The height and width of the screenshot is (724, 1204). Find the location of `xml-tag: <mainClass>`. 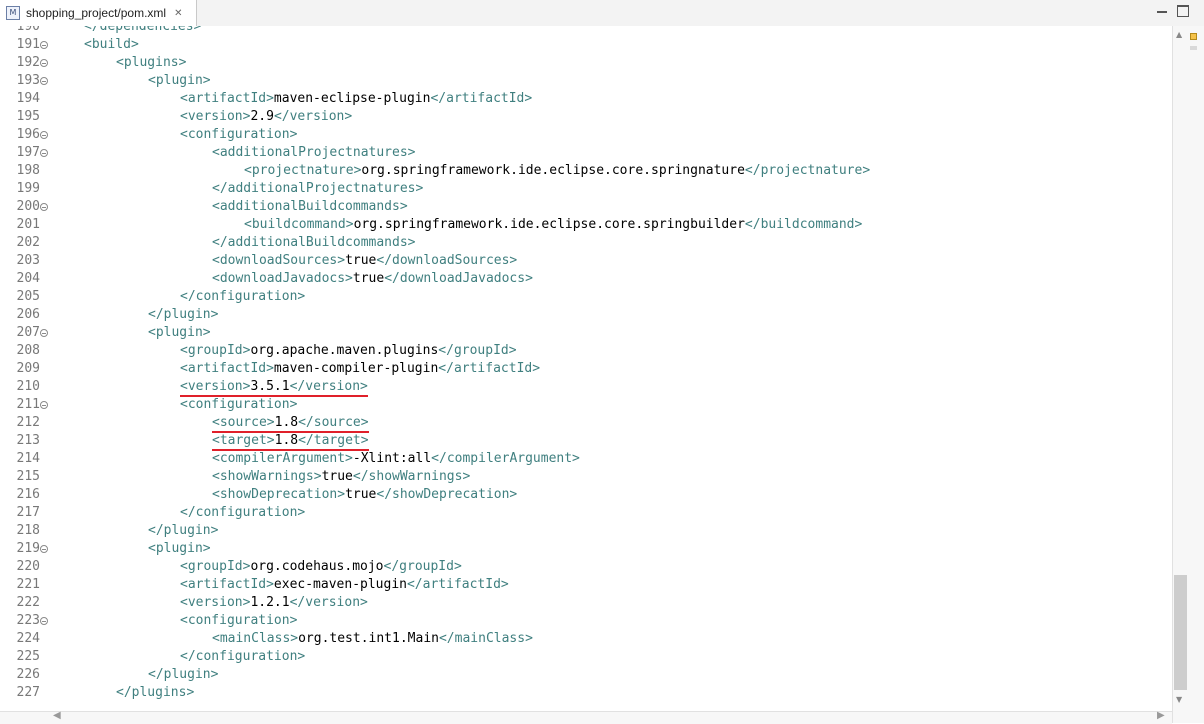

xml-tag: <mainClass> is located at coordinates (255, 638).